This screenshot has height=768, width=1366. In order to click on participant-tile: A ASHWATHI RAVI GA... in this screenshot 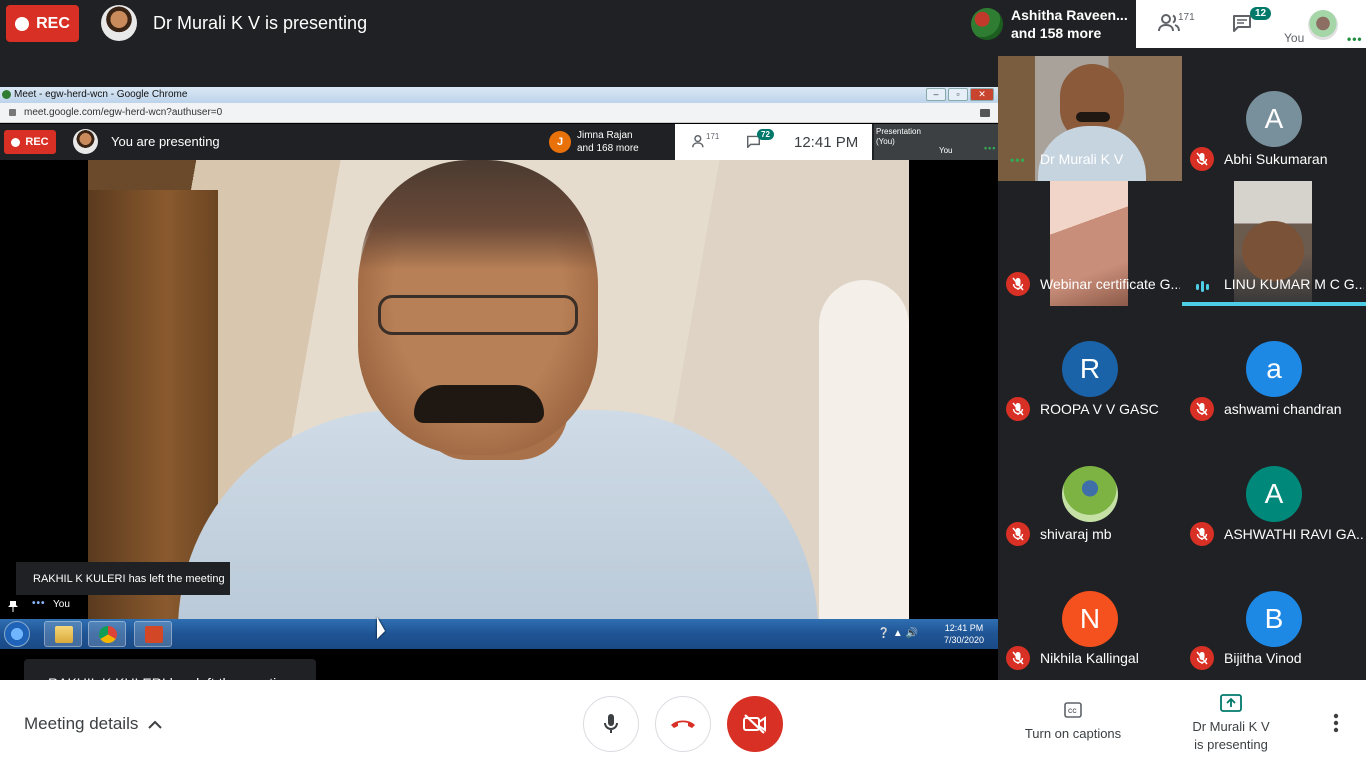, I will do `click(1274, 493)`.